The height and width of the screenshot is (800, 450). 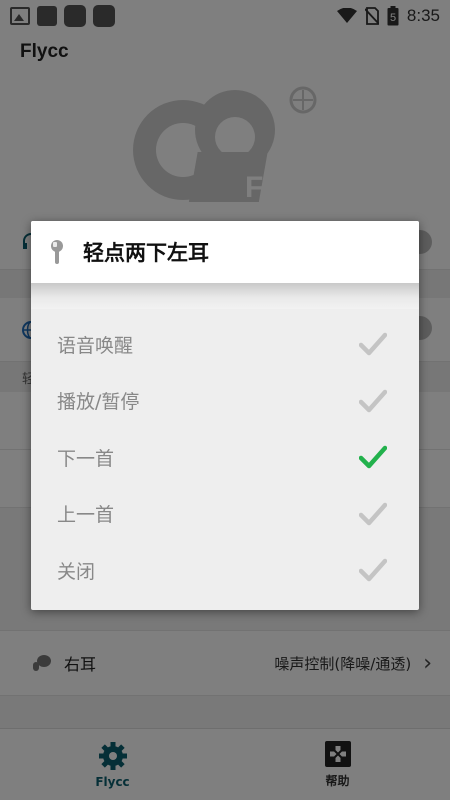 I want to click on option-previous-track: 上一首, so click(x=225, y=514).